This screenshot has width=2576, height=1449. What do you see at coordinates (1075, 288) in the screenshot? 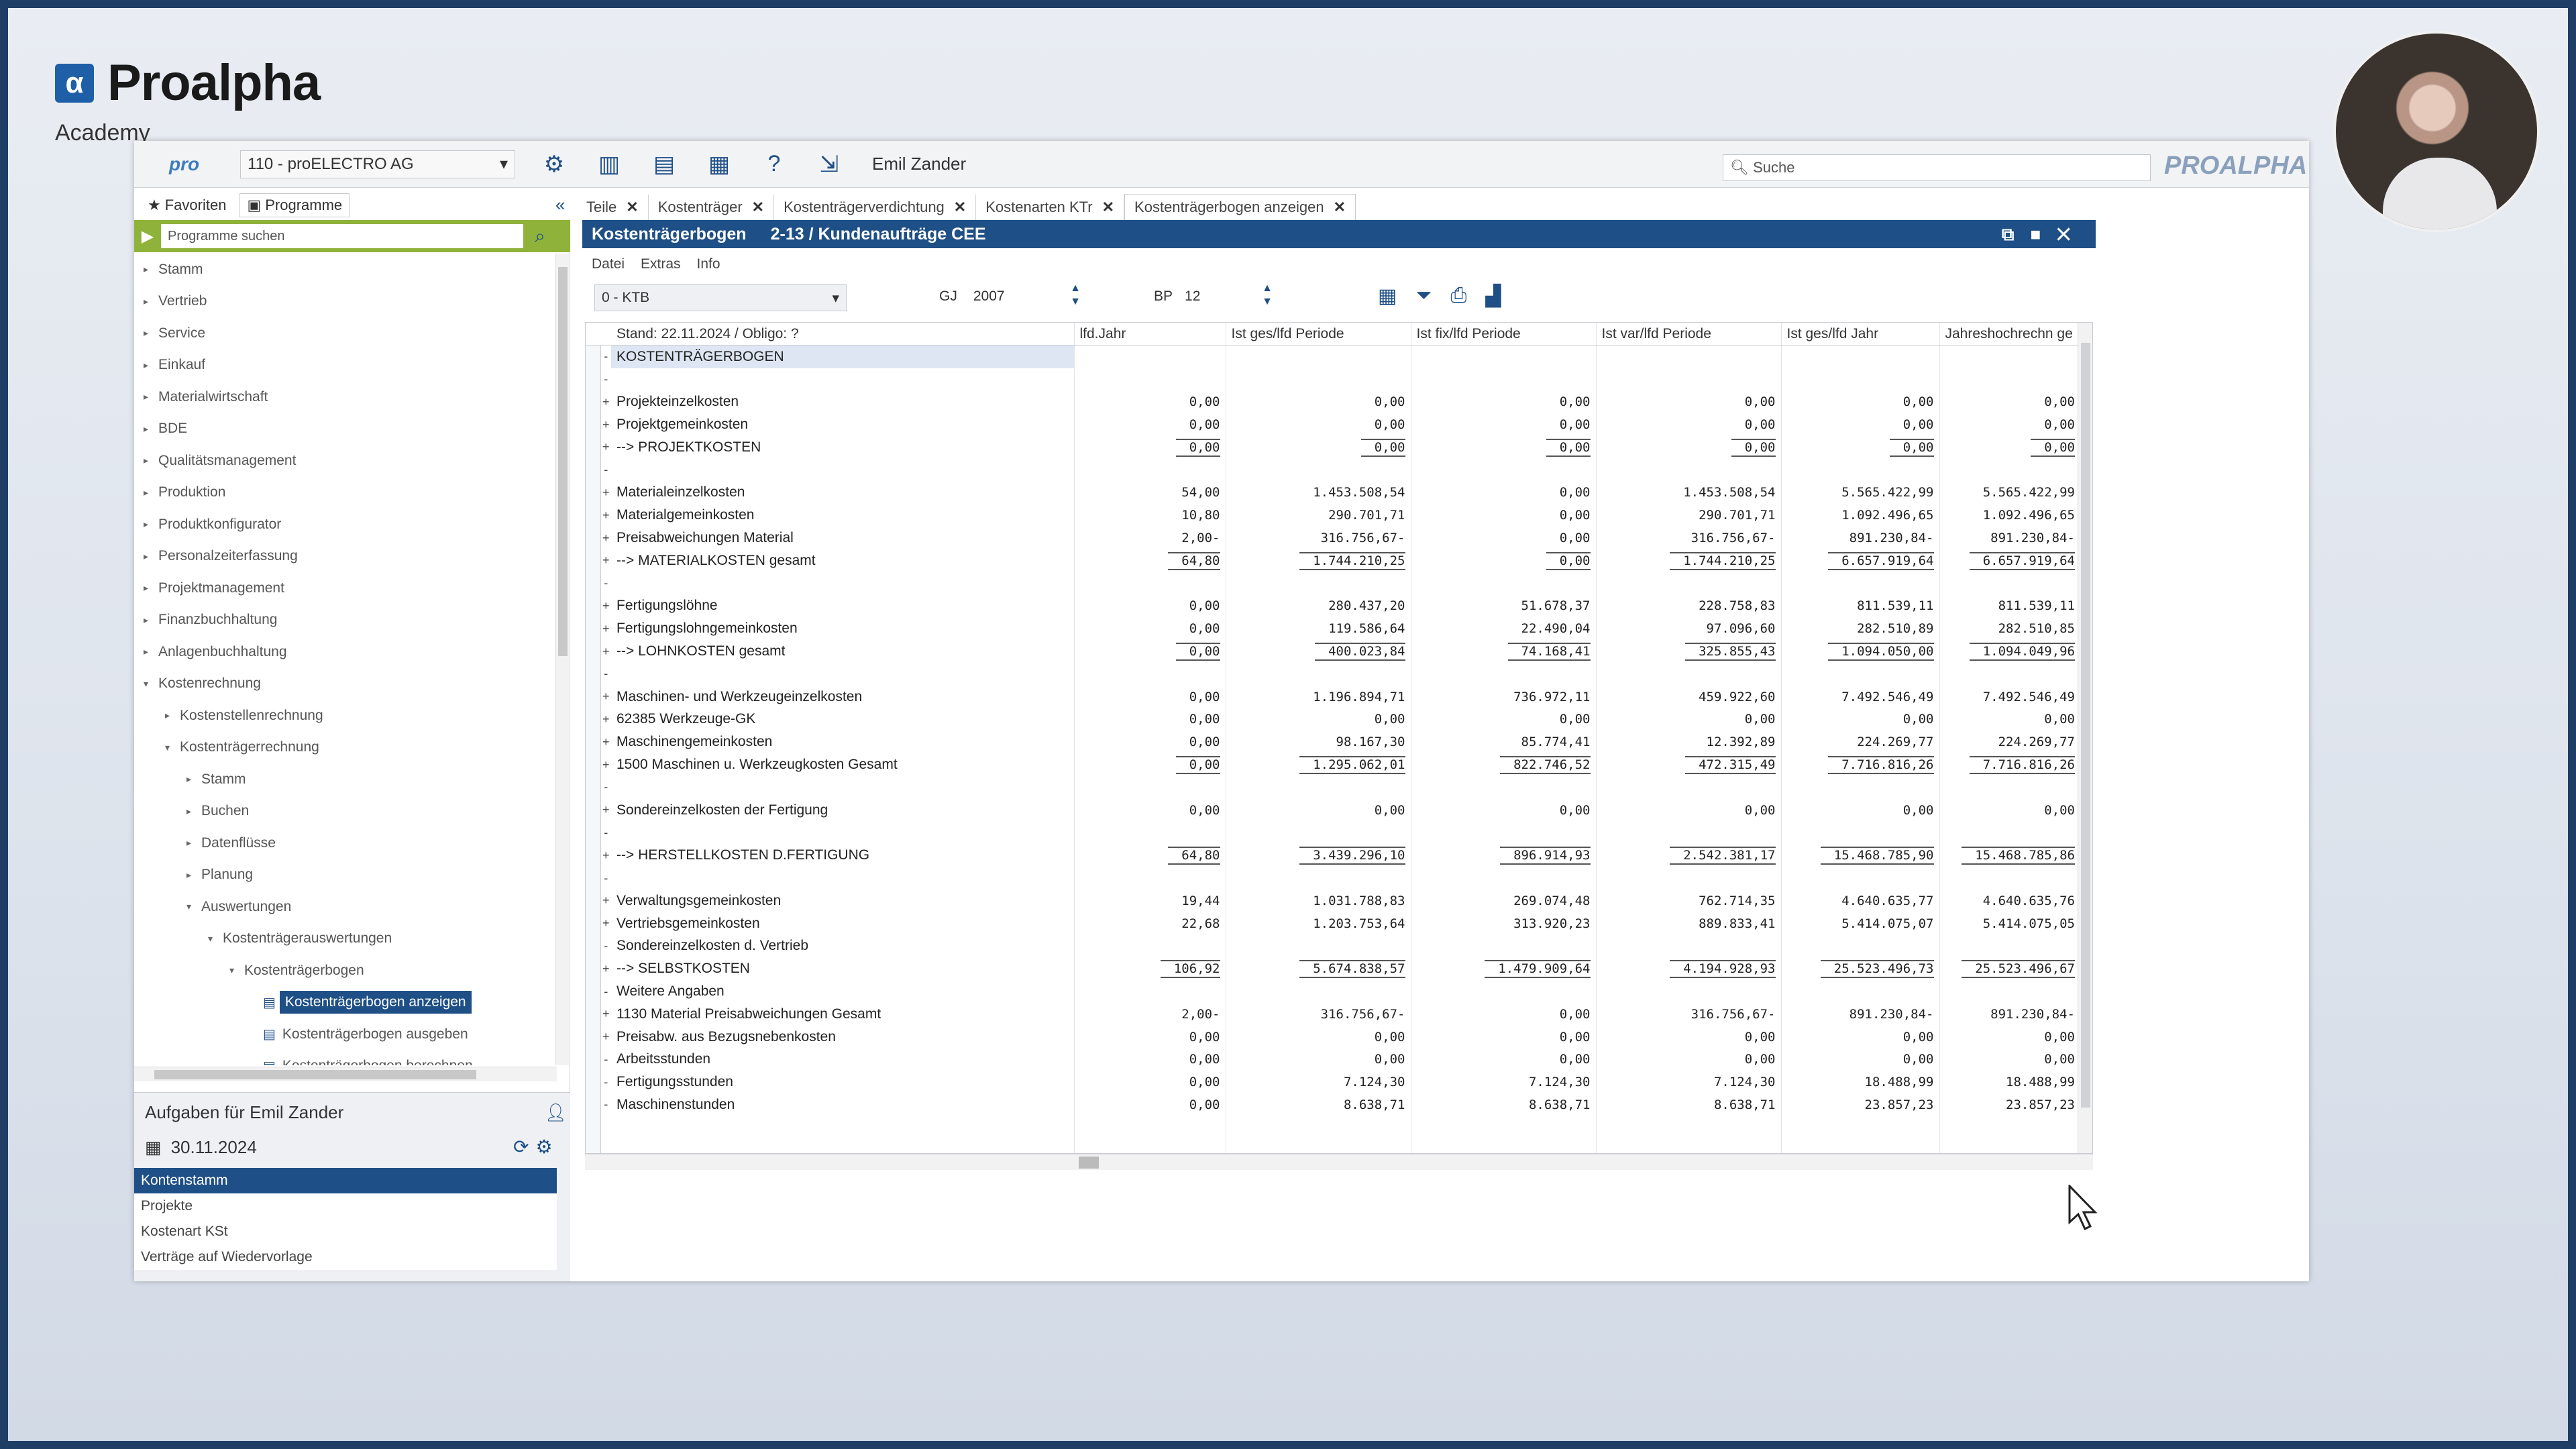
I see `arrow-up-icon: ▲` at bounding box center [1075, 288].